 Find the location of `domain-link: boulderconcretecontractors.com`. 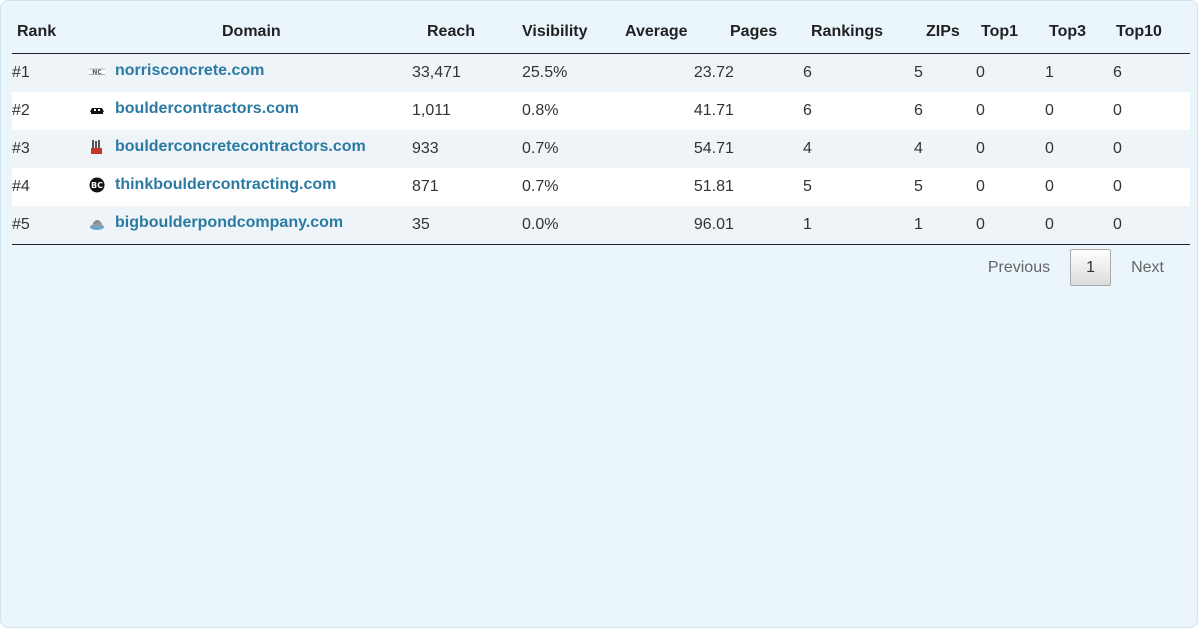

domain-link: boulderconcretecontractors.com is located at coordinates (227, 147).